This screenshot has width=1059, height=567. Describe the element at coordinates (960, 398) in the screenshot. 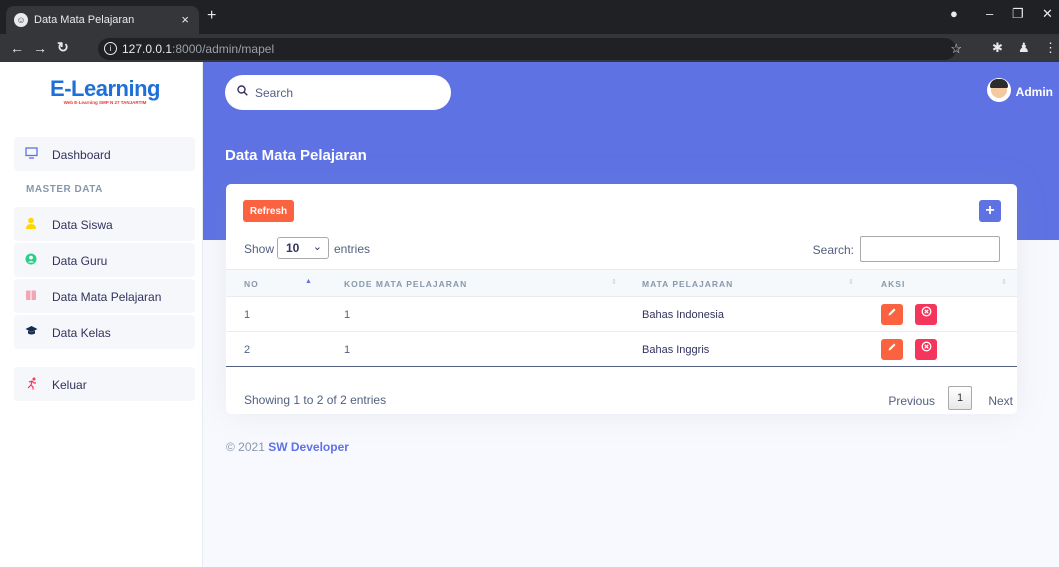

I see `page-1-button: 1` at that location.